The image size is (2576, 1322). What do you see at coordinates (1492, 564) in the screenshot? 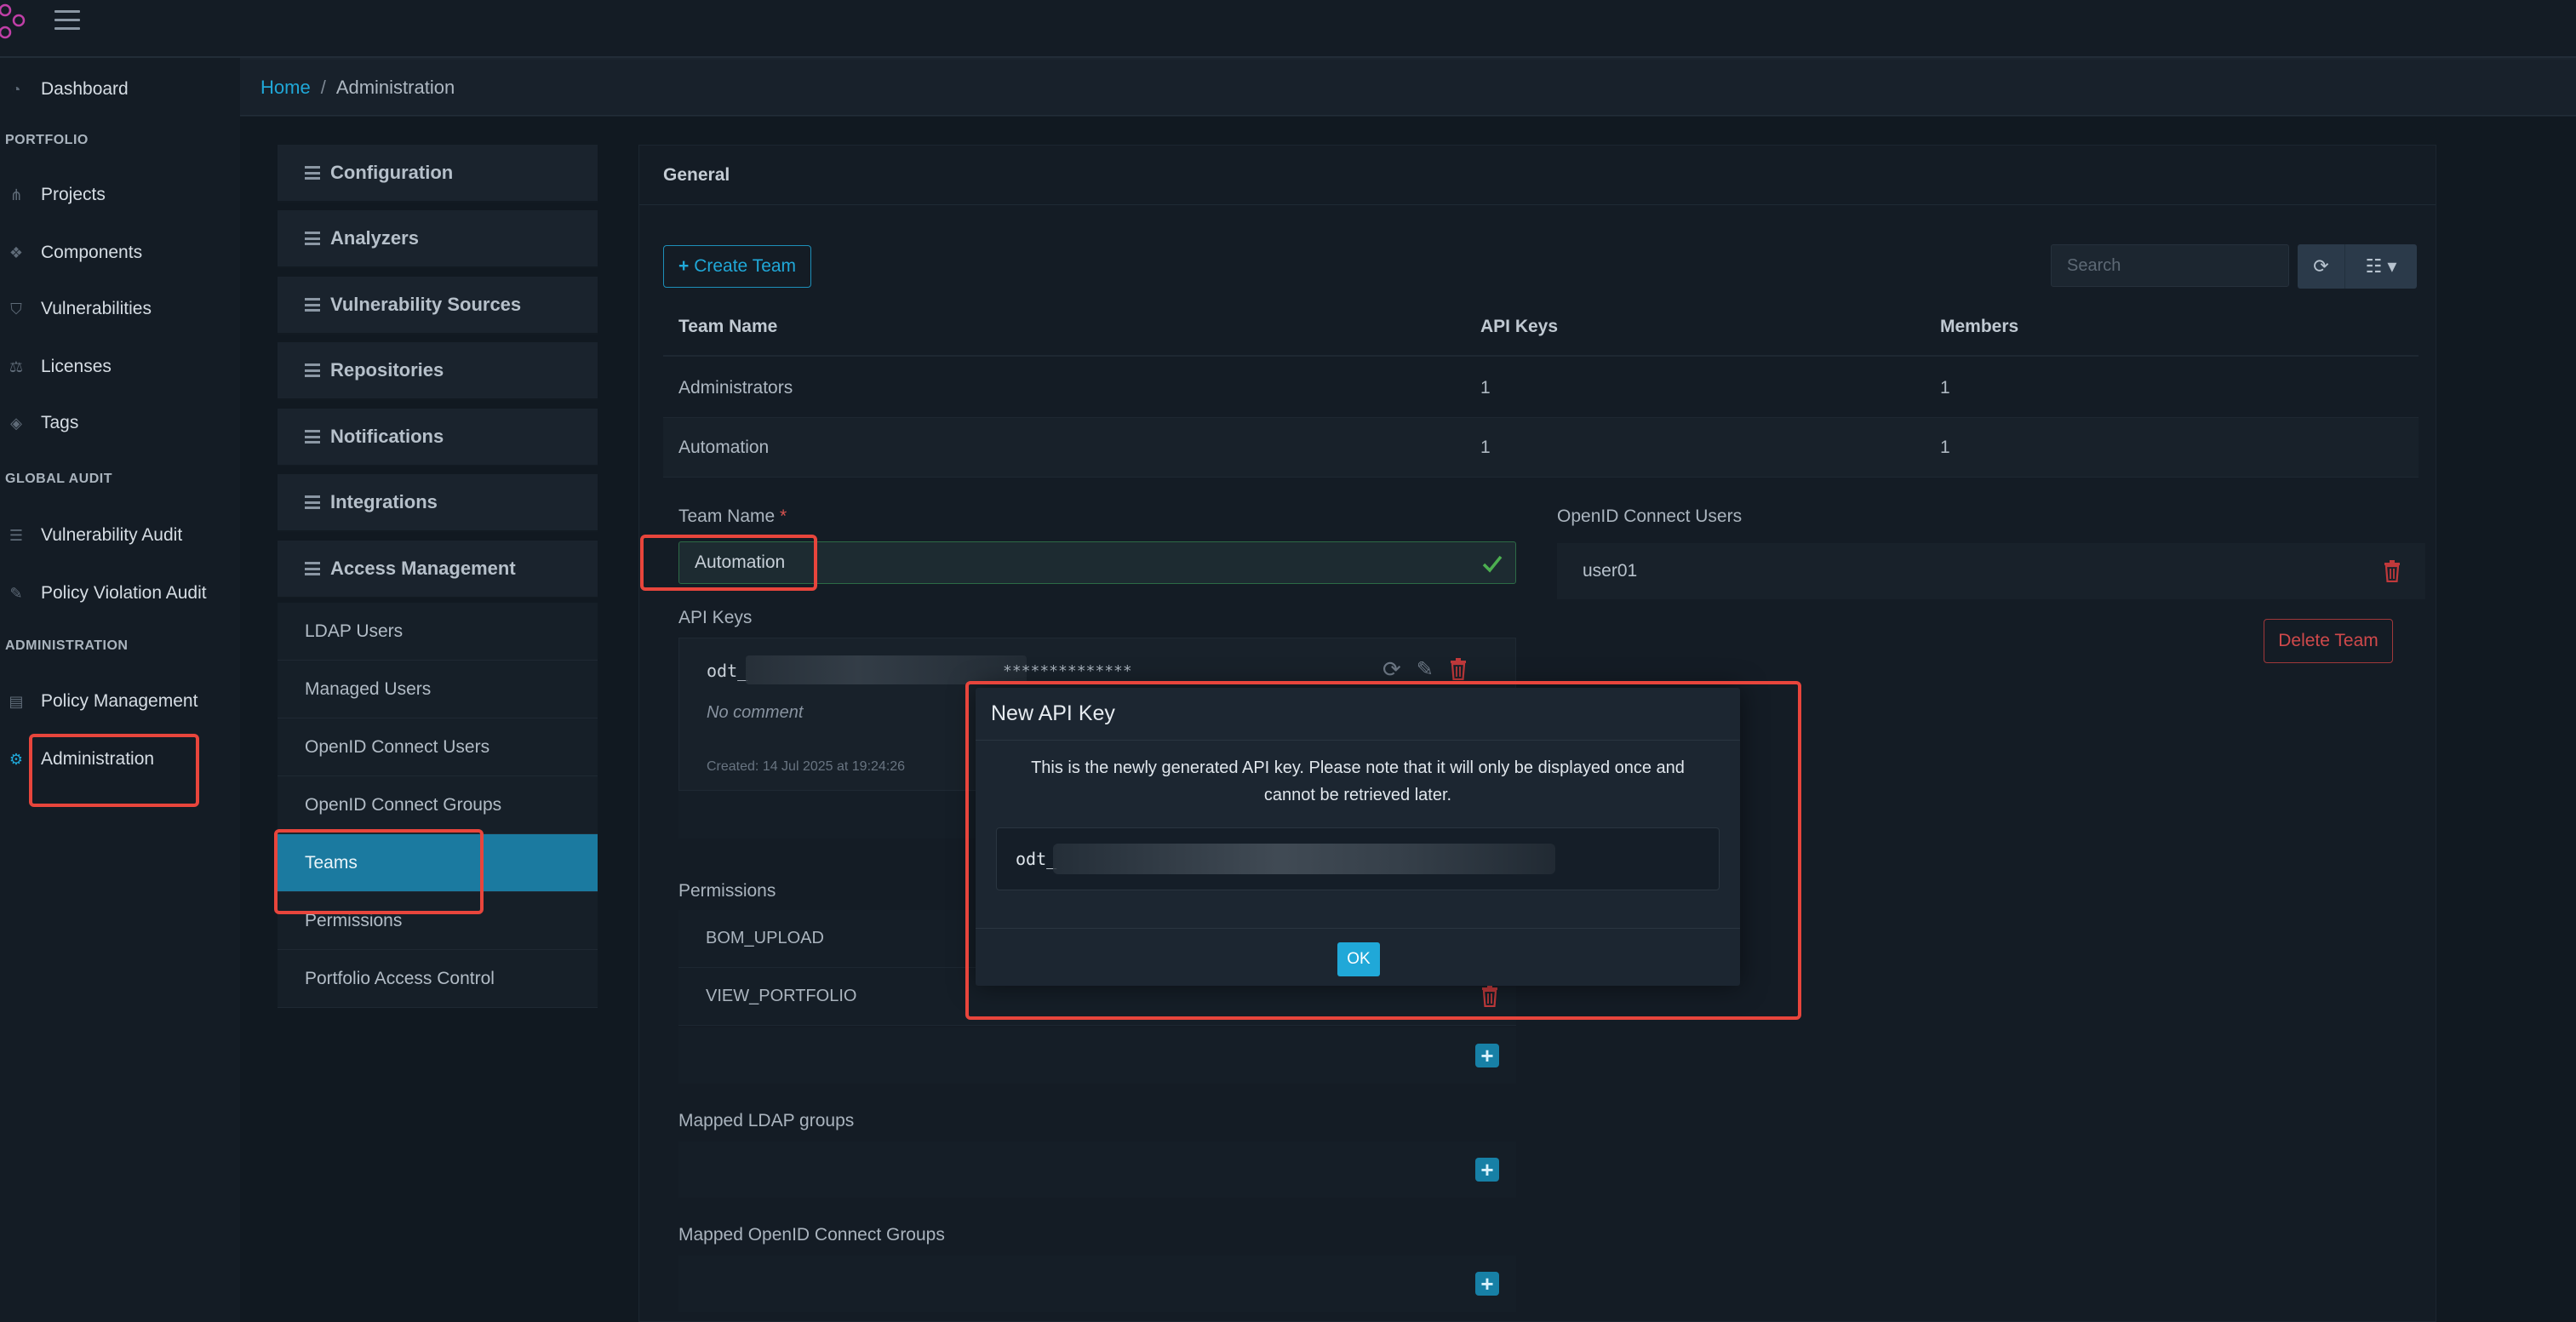
I see `check-icon` at bounding box center [1492, 564].